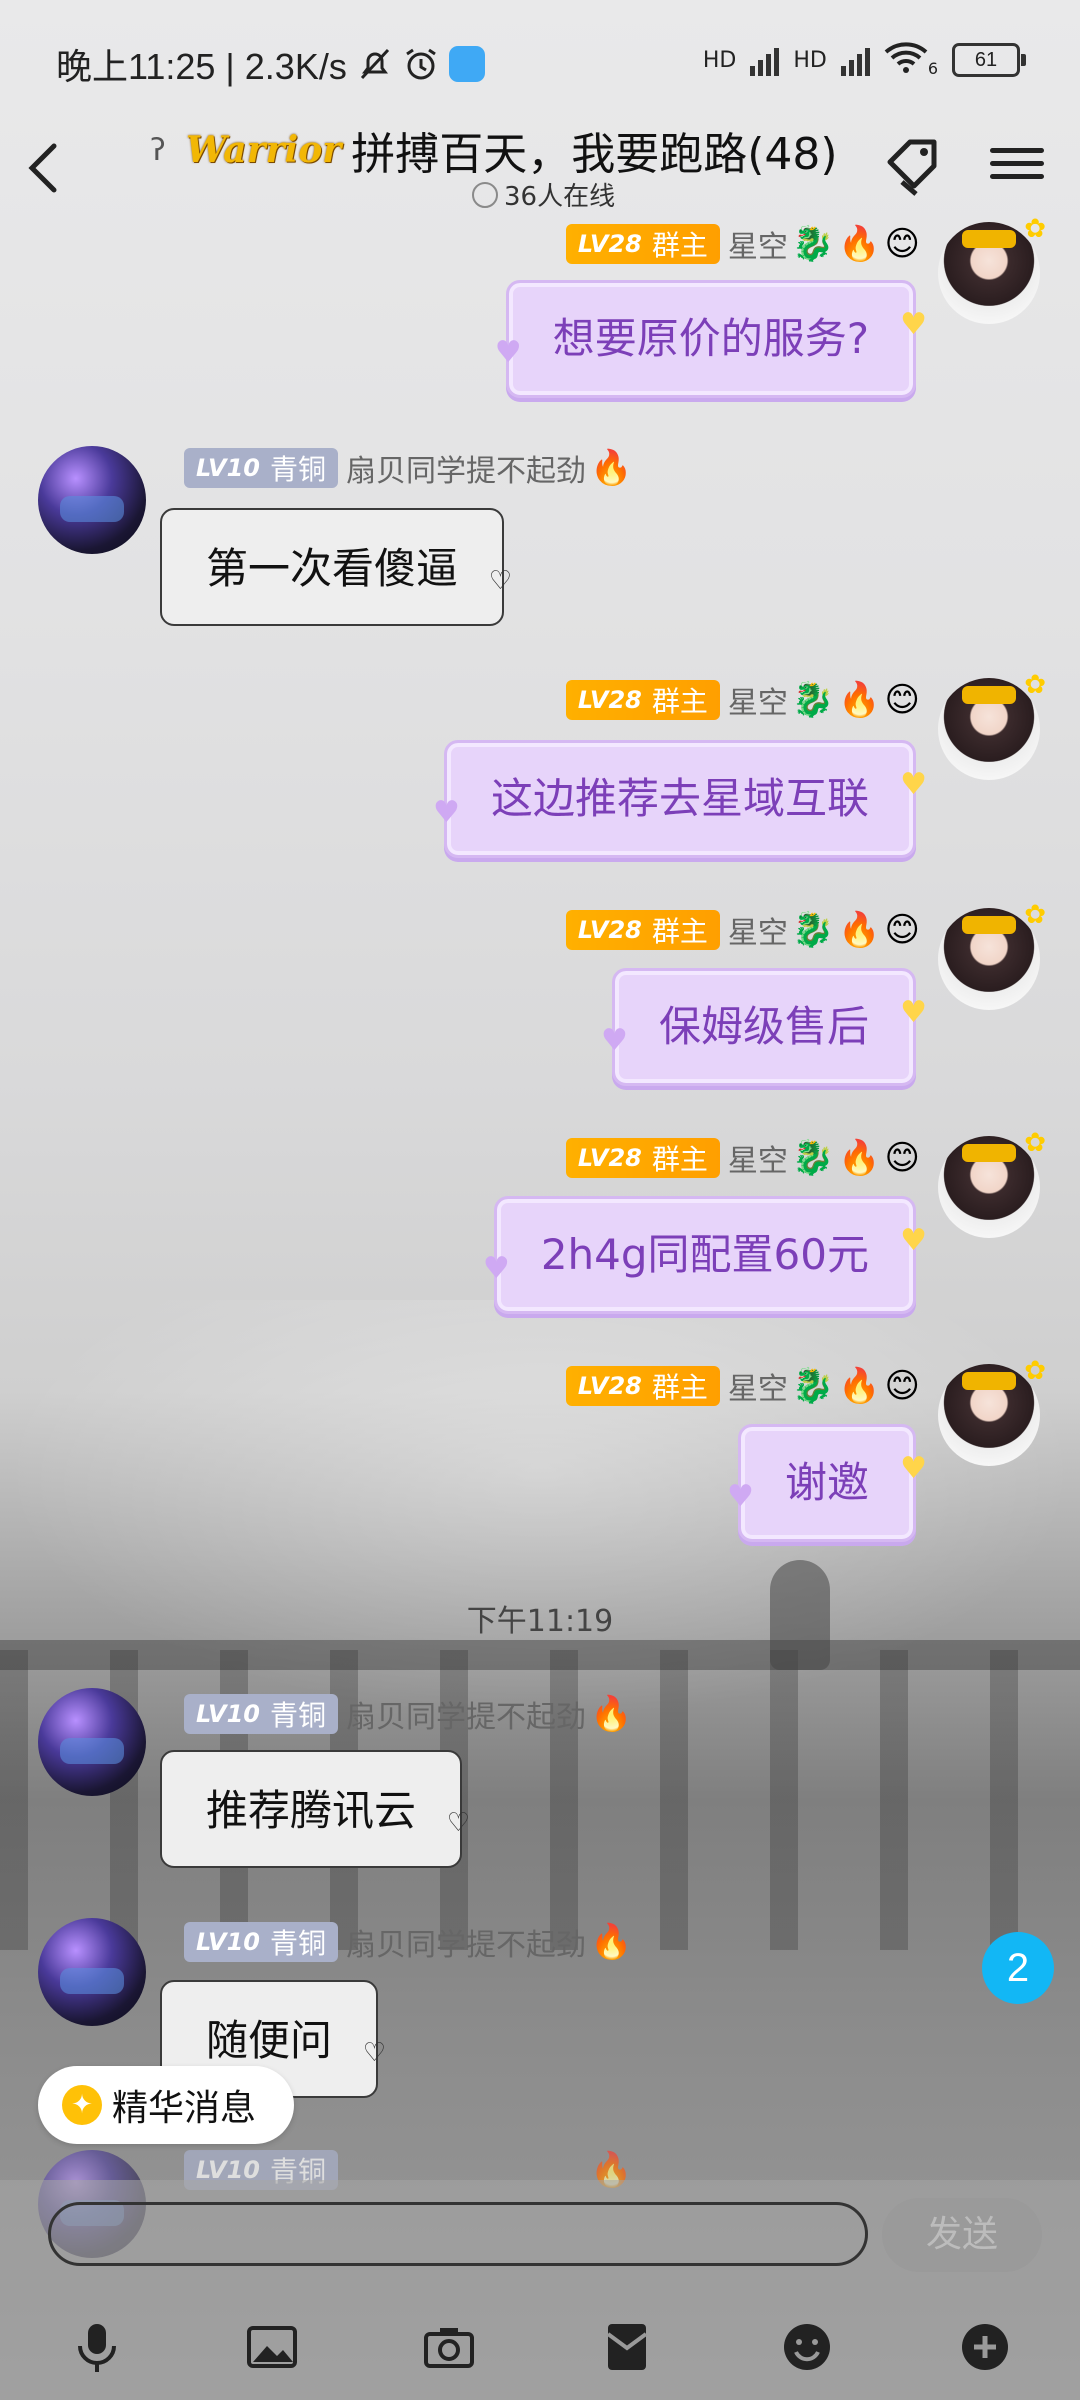 This screenshot has width=1080, height=2400. I want to click on message-bubble: 第一次看傻逼 ♡, so click(336, 567).